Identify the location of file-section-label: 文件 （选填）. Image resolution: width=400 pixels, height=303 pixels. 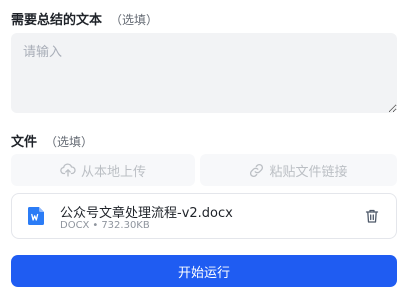
(52, 140).